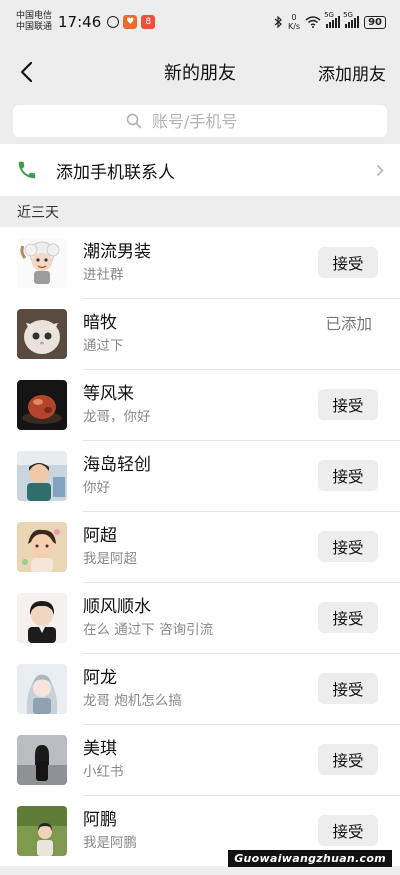  What do you see at coordinates (27, 170) in the screenshot?
I see `phone-icon` at bounding box center [27, 170].